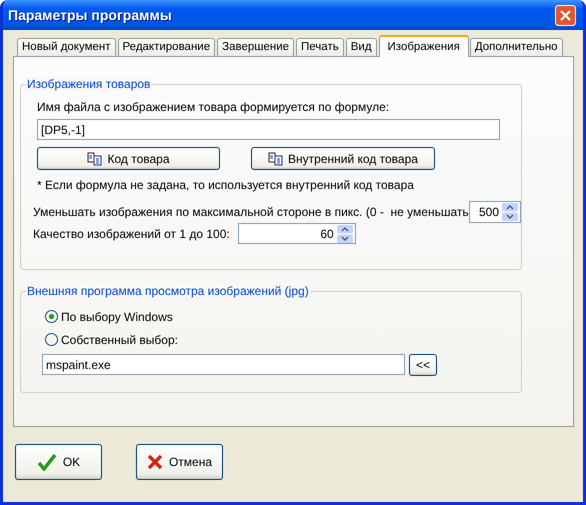 Image resolution: width=586 pixels, height=505 pixels. Describe the element at coordinates (297, 233) in the screenshot. I see `quality-spinbox: 60` at that location.